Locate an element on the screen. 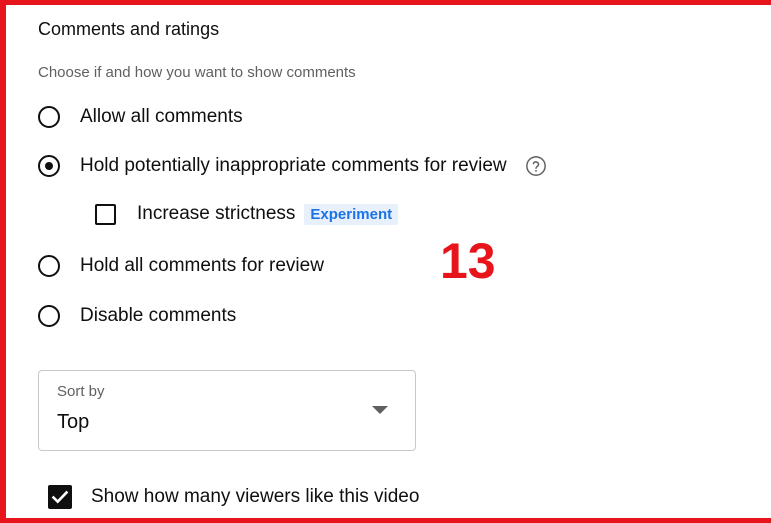 The image size is (771, 523). show-likes-checkbox is located at coordinates (60, 497).